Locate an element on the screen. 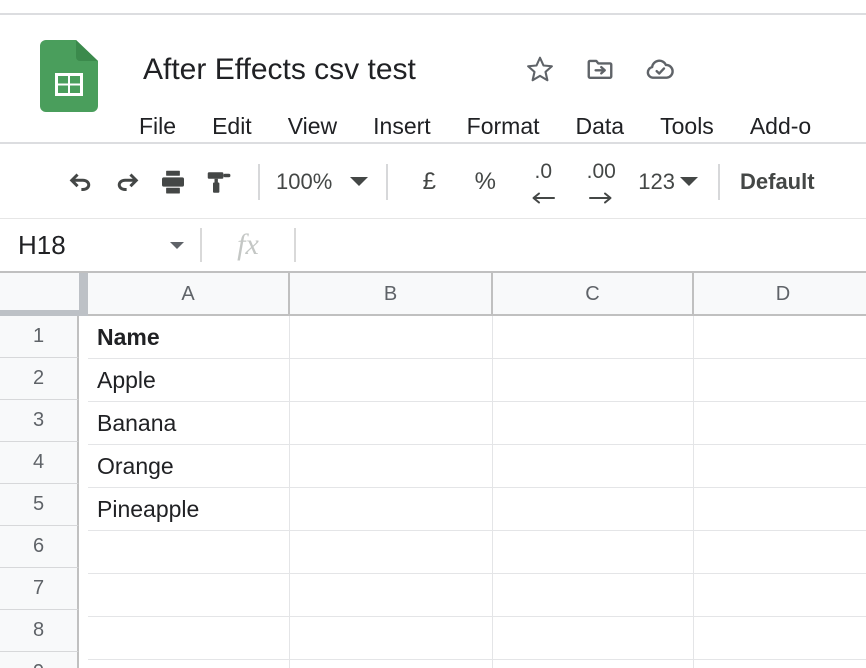 This screenshot has width=866, height=668. column-header-c: C is located at coordinates (593, 294).